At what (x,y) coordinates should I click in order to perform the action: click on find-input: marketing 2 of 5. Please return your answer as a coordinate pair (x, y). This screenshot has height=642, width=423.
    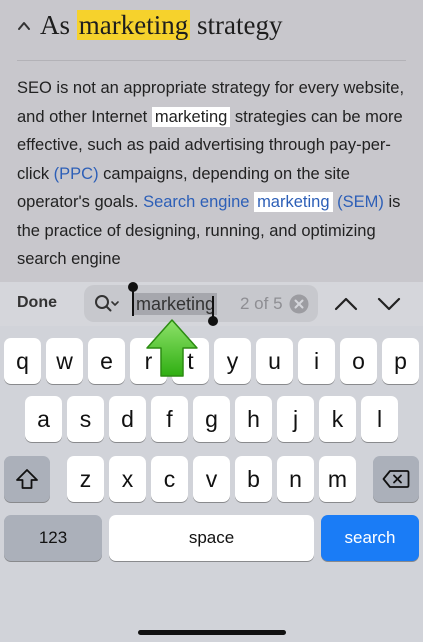
    Looking at the image, I should click on (201, 303).